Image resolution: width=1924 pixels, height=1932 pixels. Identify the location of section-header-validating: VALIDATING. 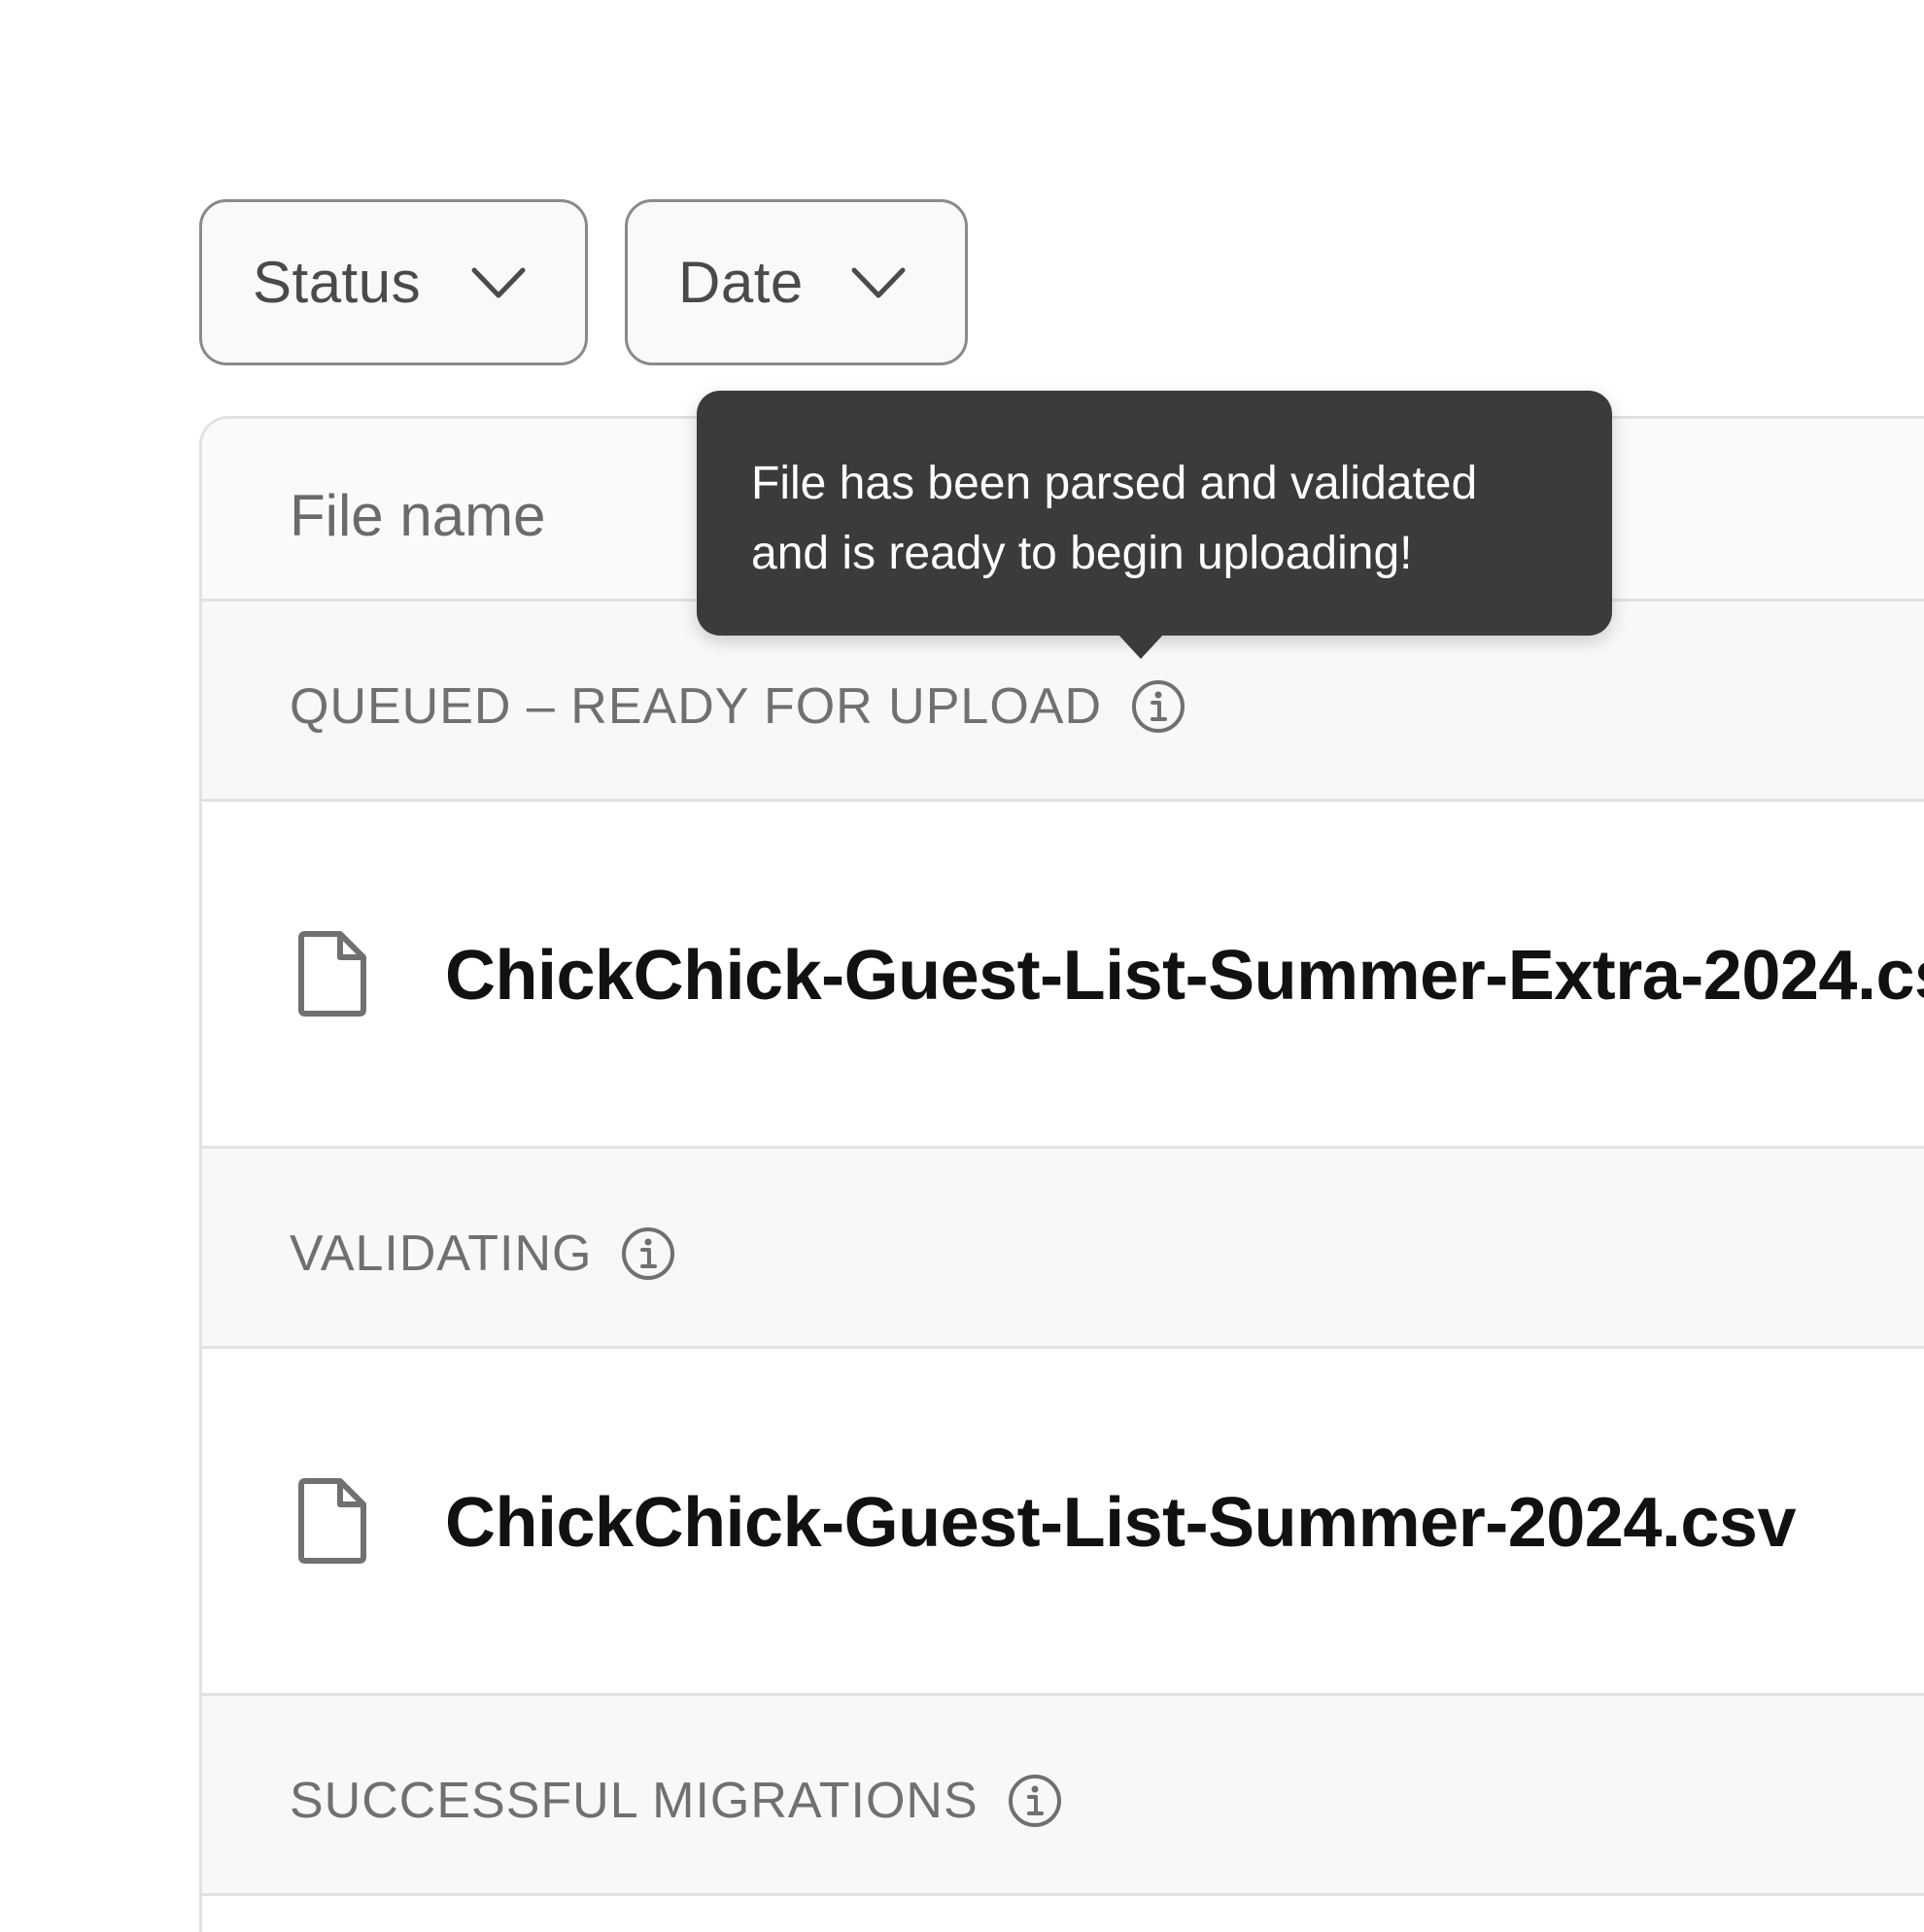
(1063, 1249).